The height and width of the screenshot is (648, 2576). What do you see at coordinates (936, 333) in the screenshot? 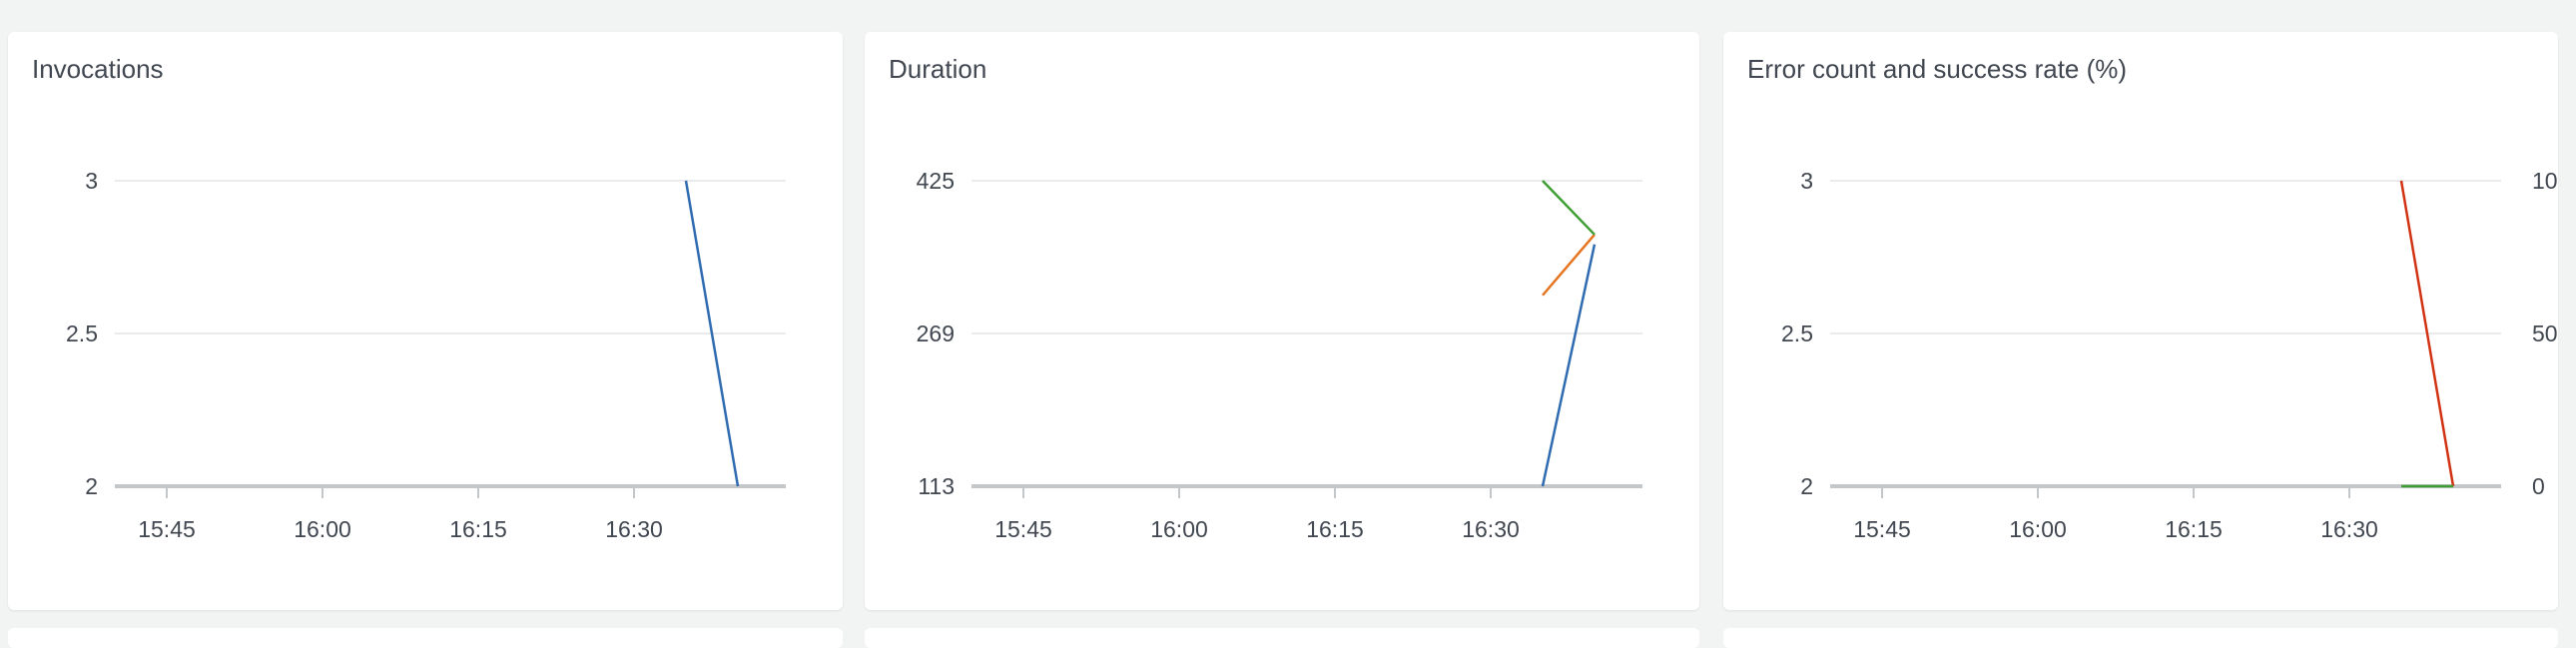
I see `y-tick-label: 269` at bounding box center [936, 333].